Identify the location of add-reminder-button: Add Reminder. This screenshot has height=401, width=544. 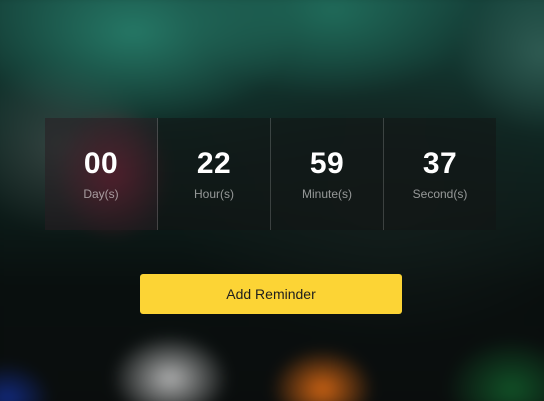
(271, 294).